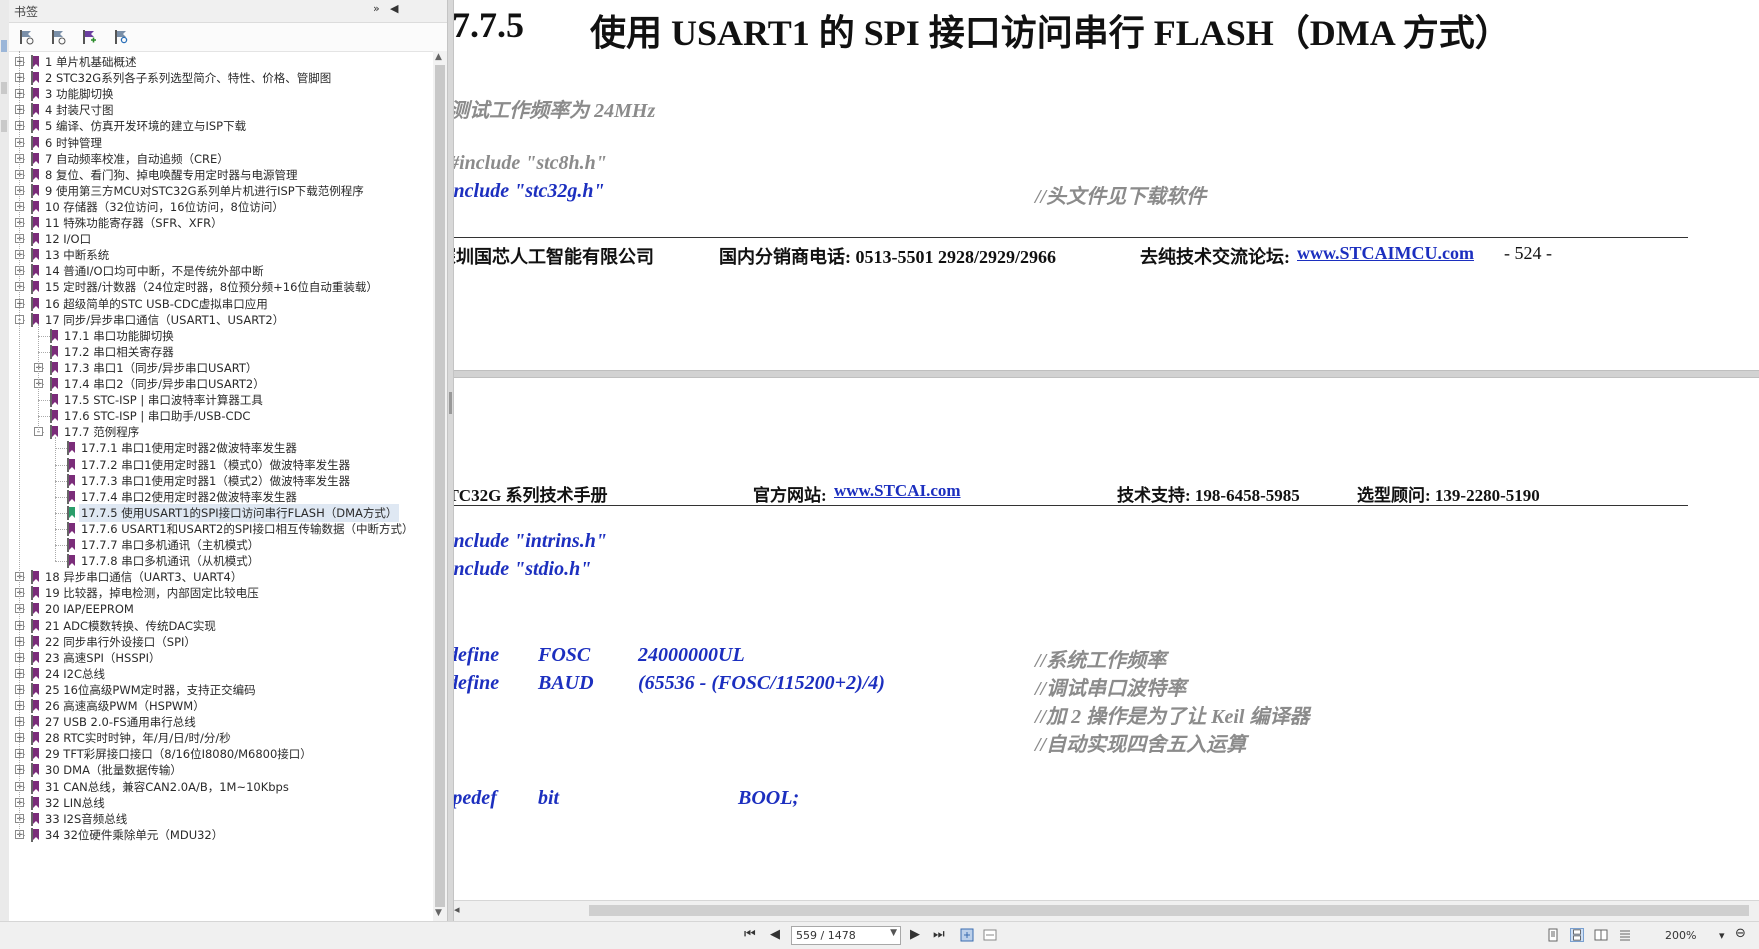  I want to click on bookmark-panel-header: 书签 » ◀, so click(228, 11).